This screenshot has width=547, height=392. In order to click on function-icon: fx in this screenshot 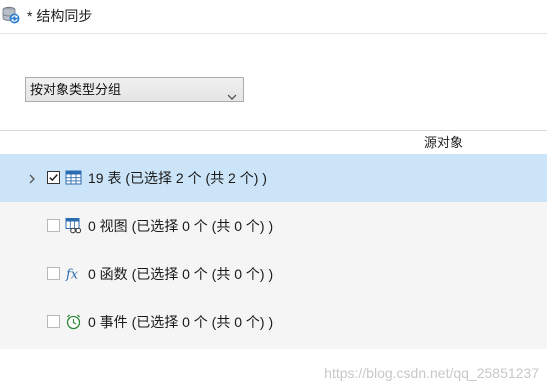, I will do `click(73, 274)`.